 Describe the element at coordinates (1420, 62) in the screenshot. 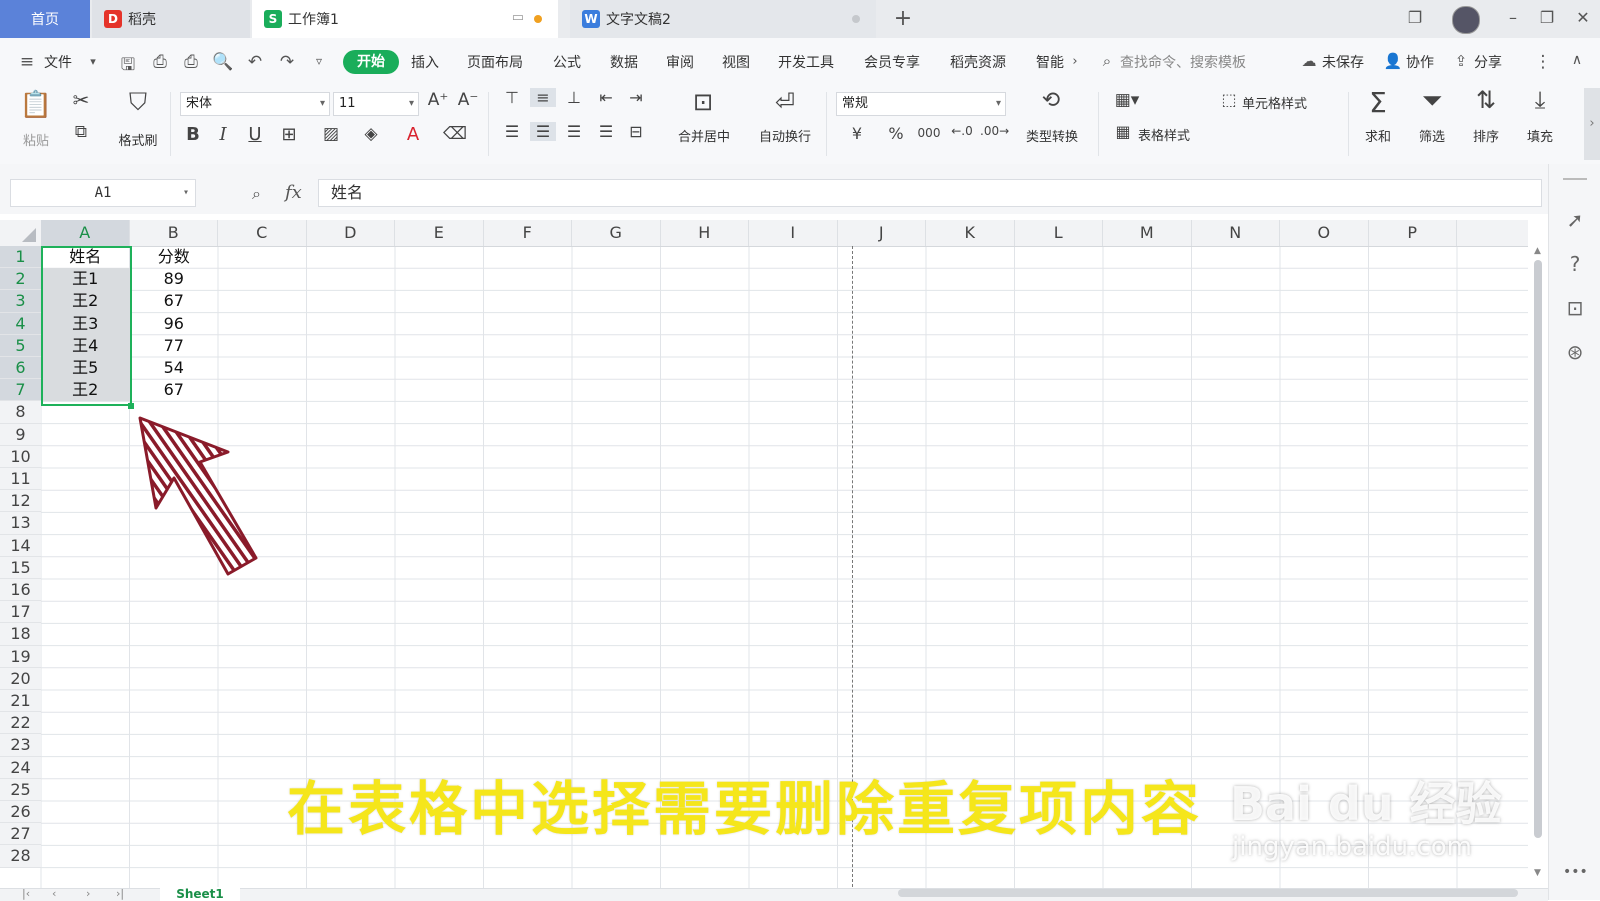

I see `collab-button: 协作` at that location.